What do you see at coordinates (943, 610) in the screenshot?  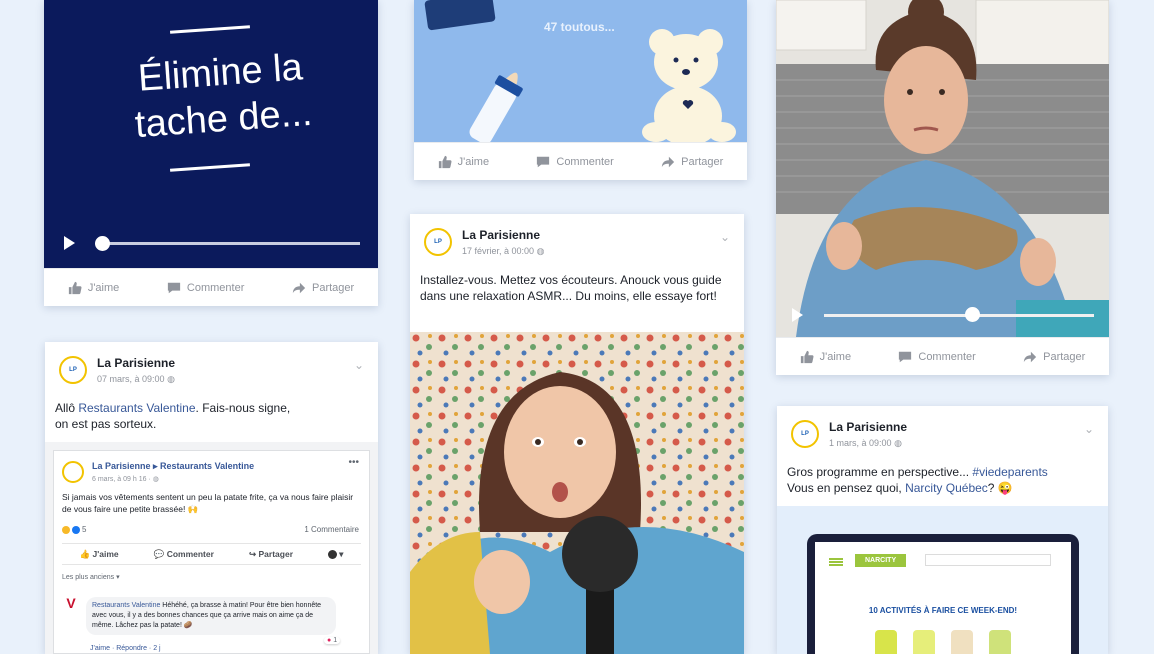 I see `screen-headline: 10 ACTIVITÉS À FAIRE CE WEEK-END!` at bounding box center [943, 610].